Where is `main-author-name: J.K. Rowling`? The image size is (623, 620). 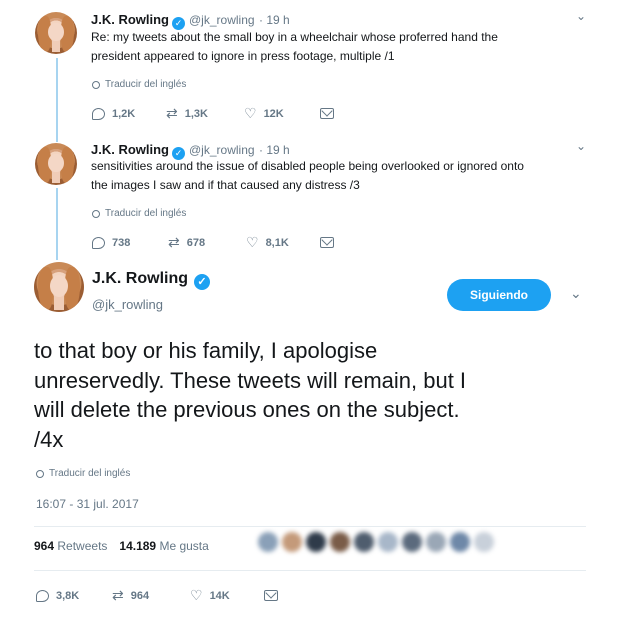
main-author-name: J.K. Rowling is located at coordinates (140, 278).